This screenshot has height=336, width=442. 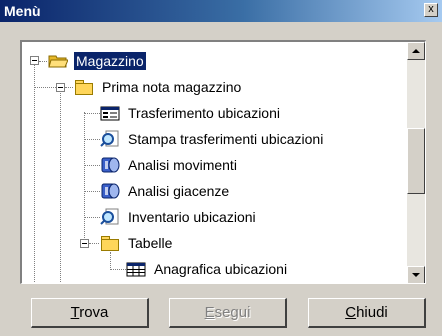 I want to click on vertical-scrollbar, so click(x=416, y=162).